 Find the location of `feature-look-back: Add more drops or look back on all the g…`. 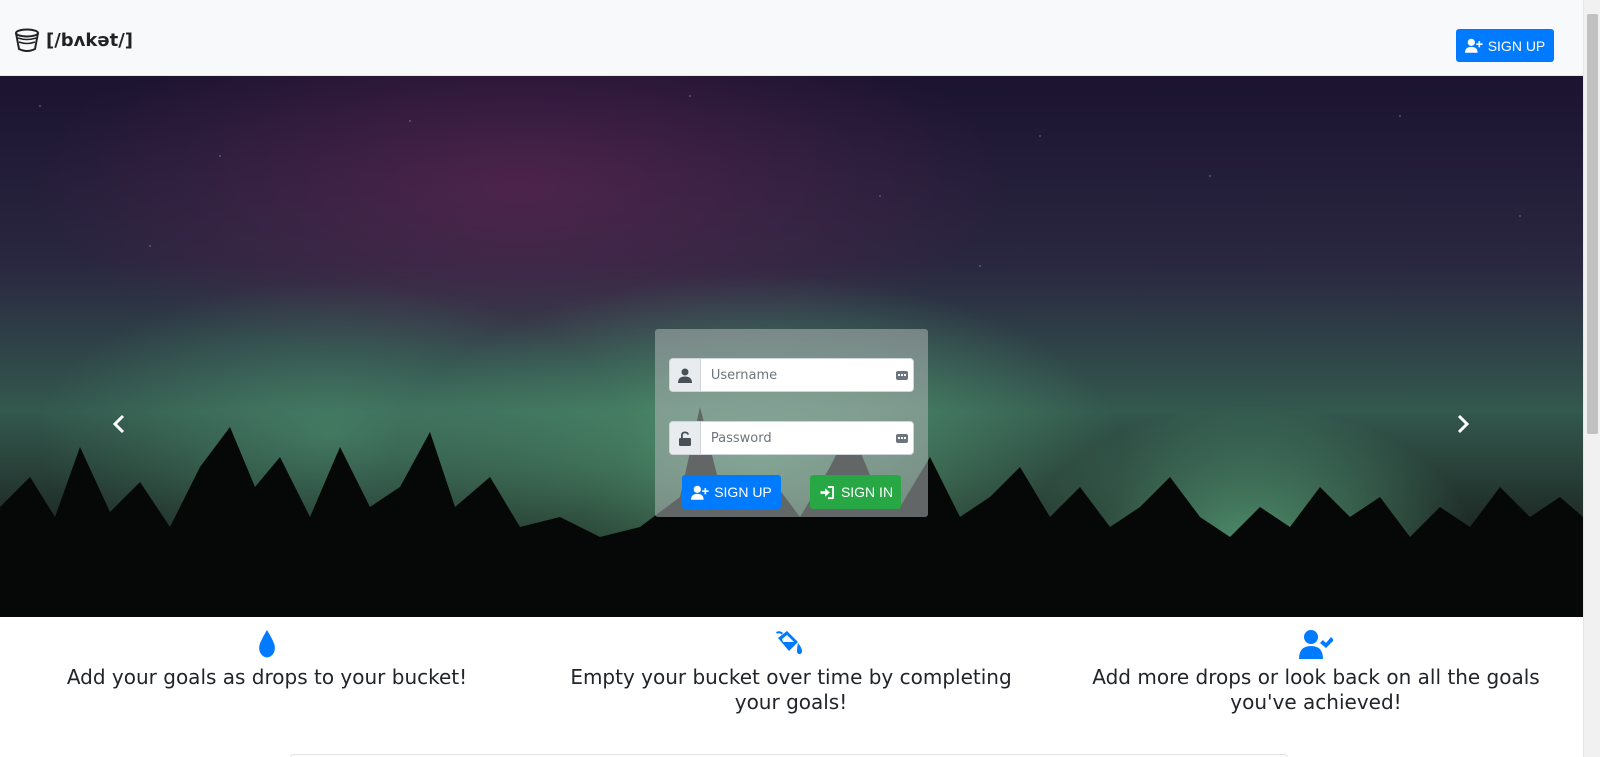

feature-look-back: Add more drops or look back on all the g… is located at coordinates (1316, 672).